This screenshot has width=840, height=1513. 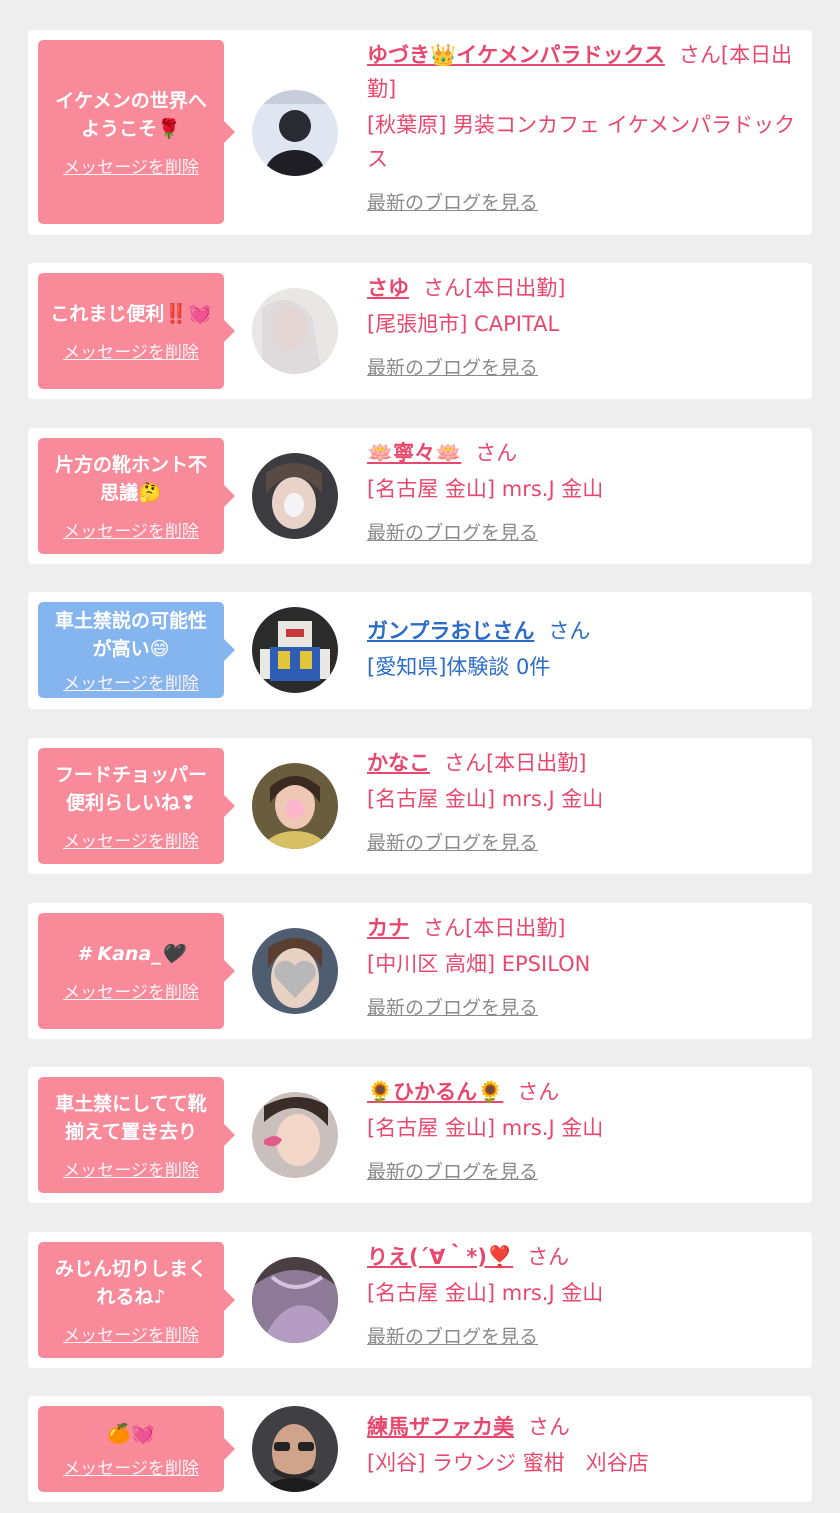 I want to click on entry-info: りえ(´∀｀*)❣️ さん [名古屋 金山] mrs.J 金山 最新のブログを見る, so click(x=582, y=1294).